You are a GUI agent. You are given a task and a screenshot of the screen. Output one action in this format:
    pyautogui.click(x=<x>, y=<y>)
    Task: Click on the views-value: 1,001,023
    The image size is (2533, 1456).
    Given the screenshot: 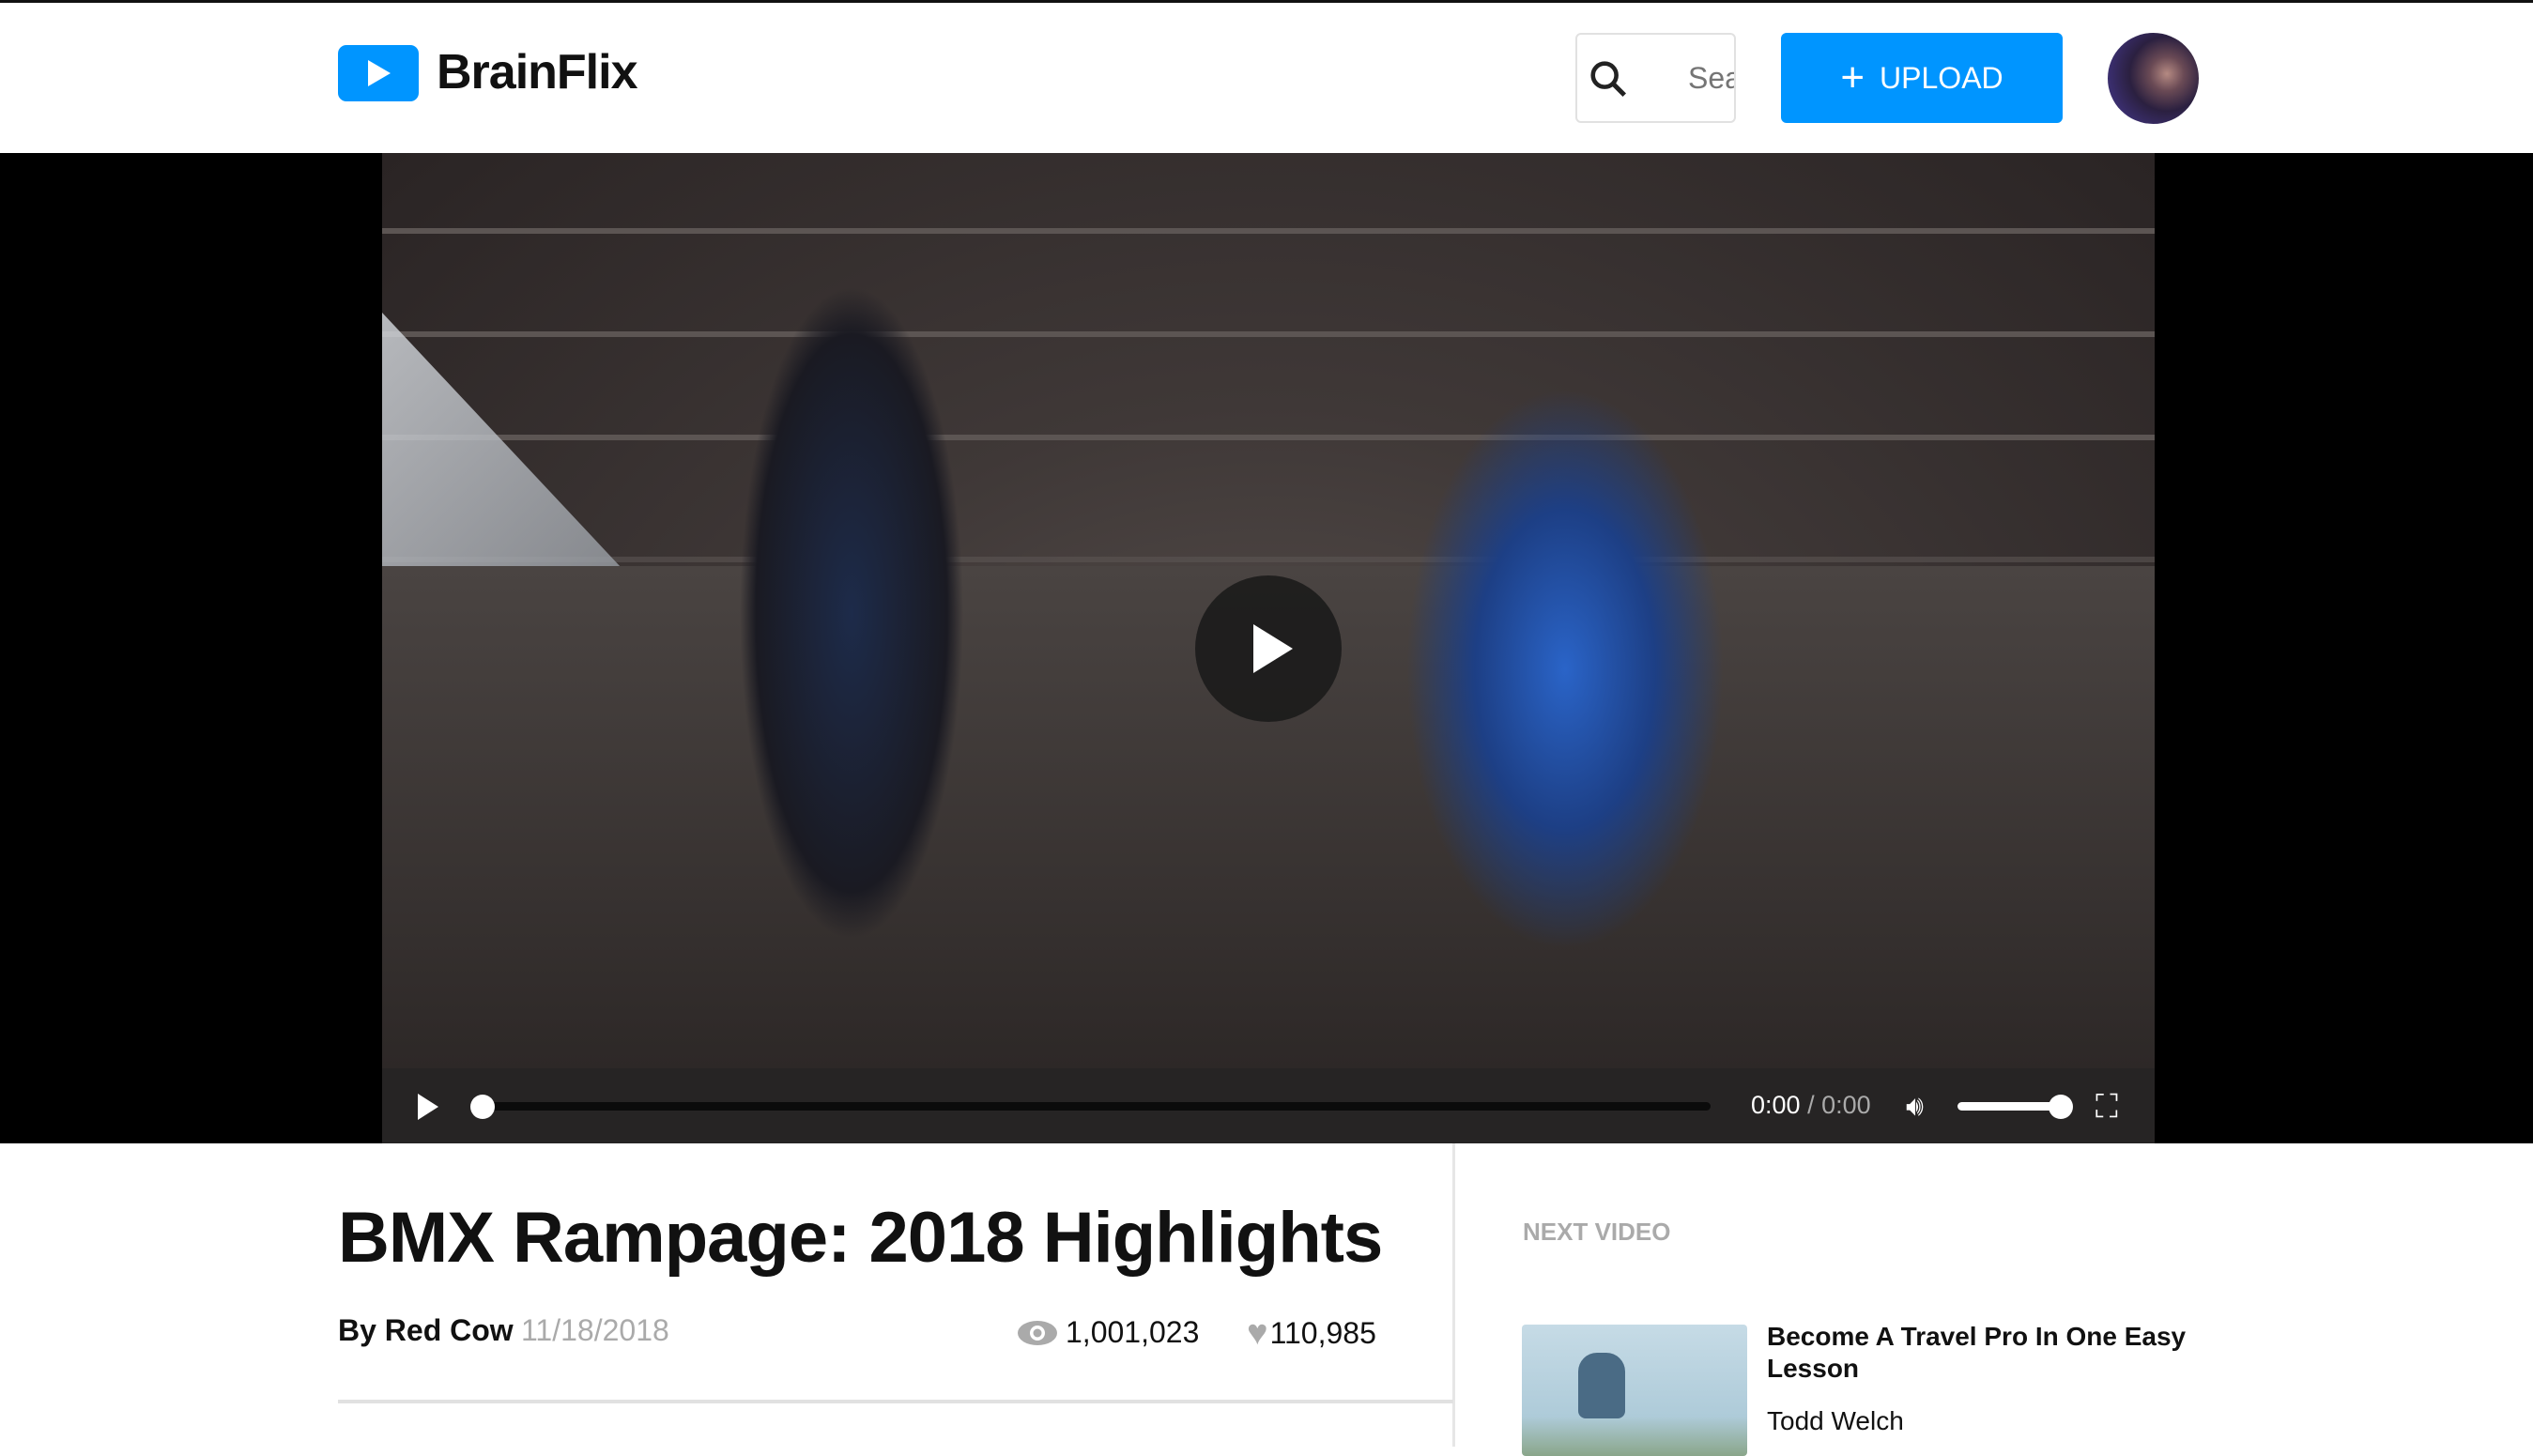 What is the action you would take?
    pyautogui.click(x=1133, y=1332)
    